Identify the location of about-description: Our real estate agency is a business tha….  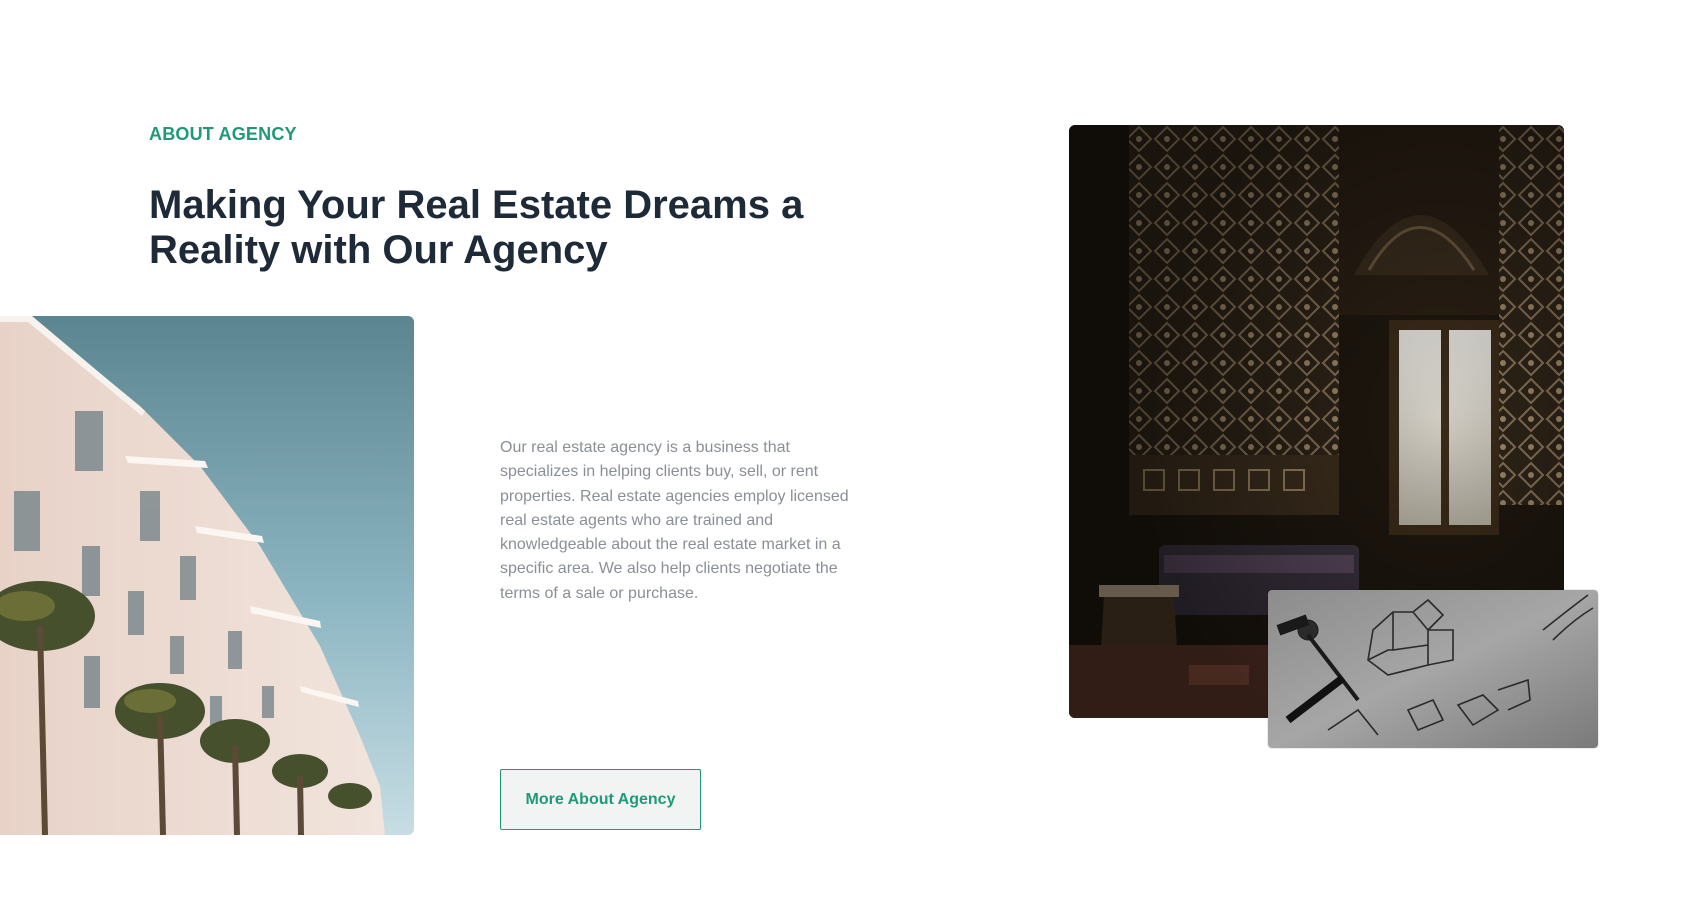
(674, 520).